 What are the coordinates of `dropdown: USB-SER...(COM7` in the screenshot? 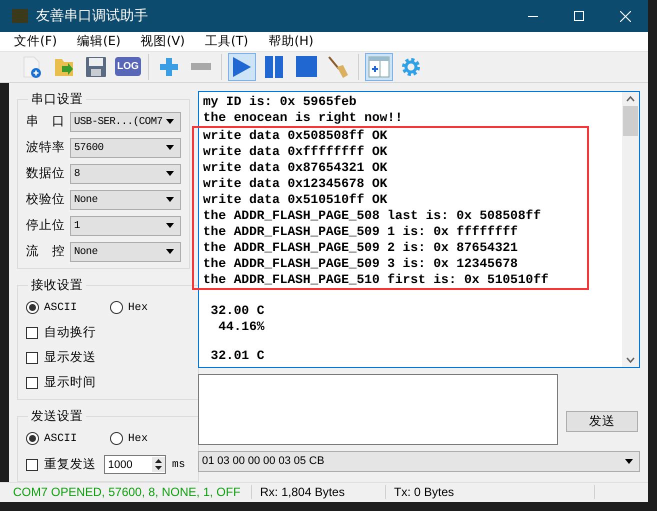 It's located at (125, 122).